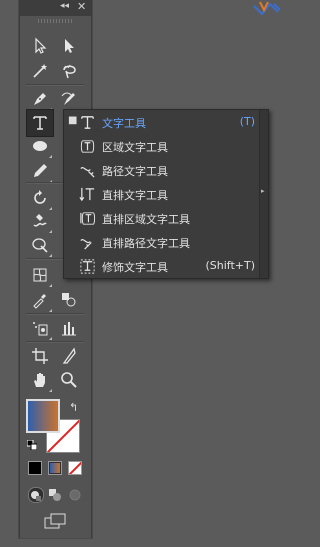 This screenshot has height=547, width=320. I want to click on symbol-sprayer-tool, so click(40, 328).